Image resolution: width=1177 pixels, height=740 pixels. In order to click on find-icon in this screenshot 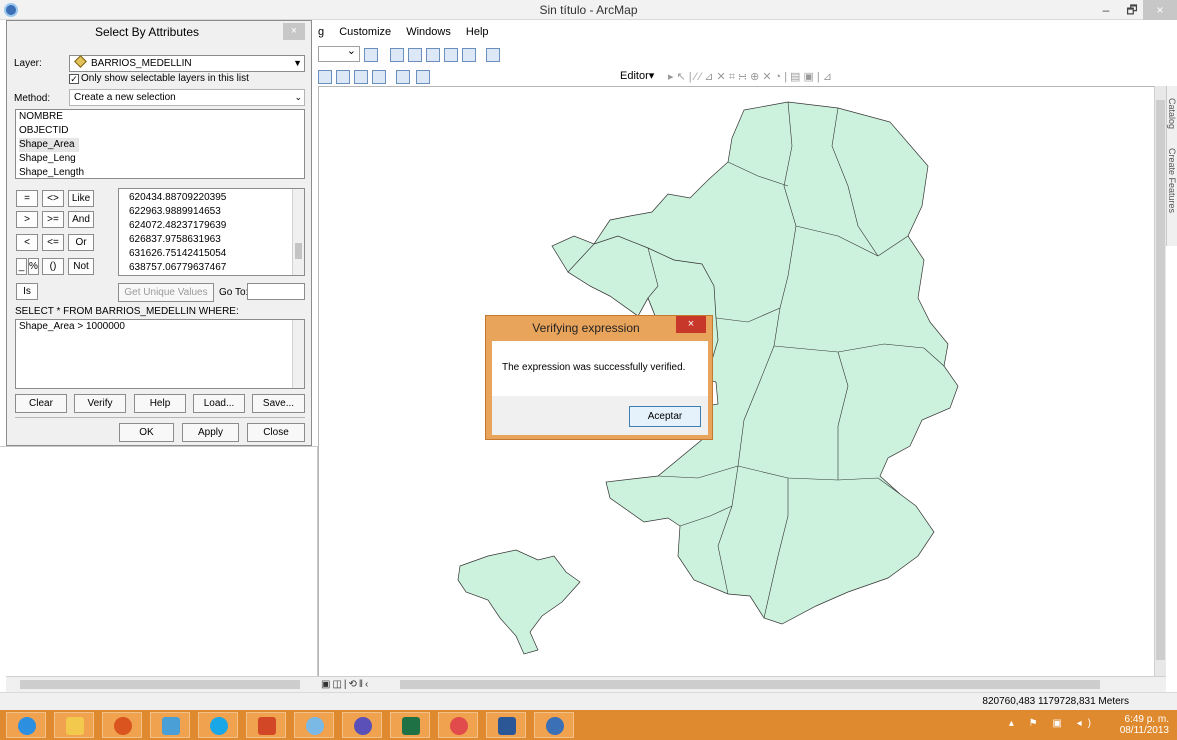, I will do `click(343, 77)`.